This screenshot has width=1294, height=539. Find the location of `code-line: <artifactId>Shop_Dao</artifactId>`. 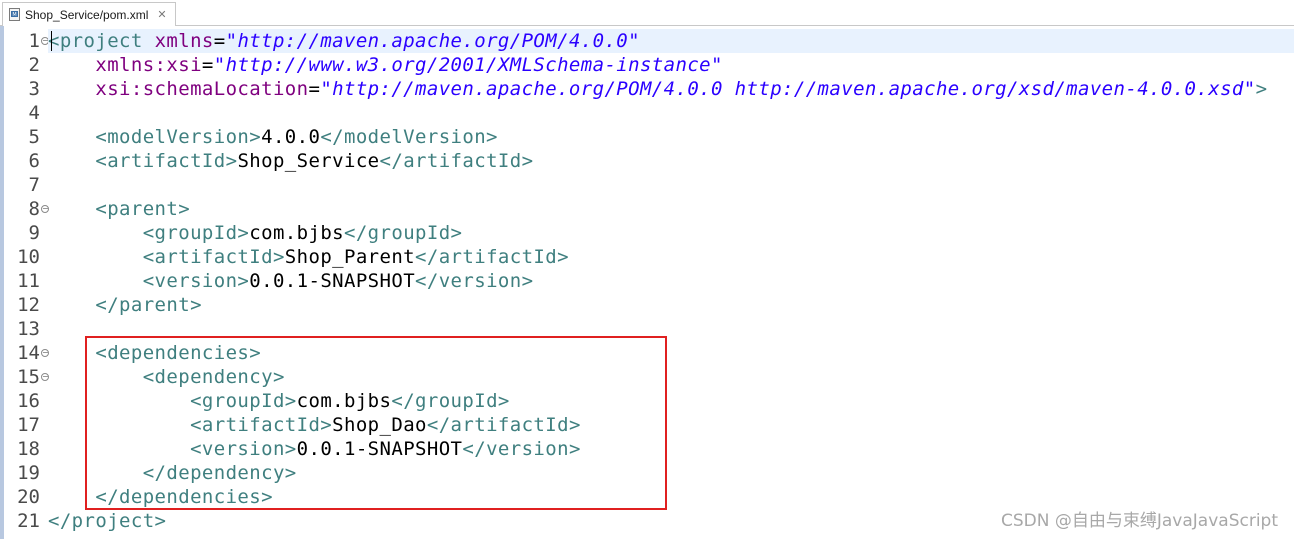

code-line: <artifactId>Shop_Dao</artifactId> is located at coordinates (314, 425).